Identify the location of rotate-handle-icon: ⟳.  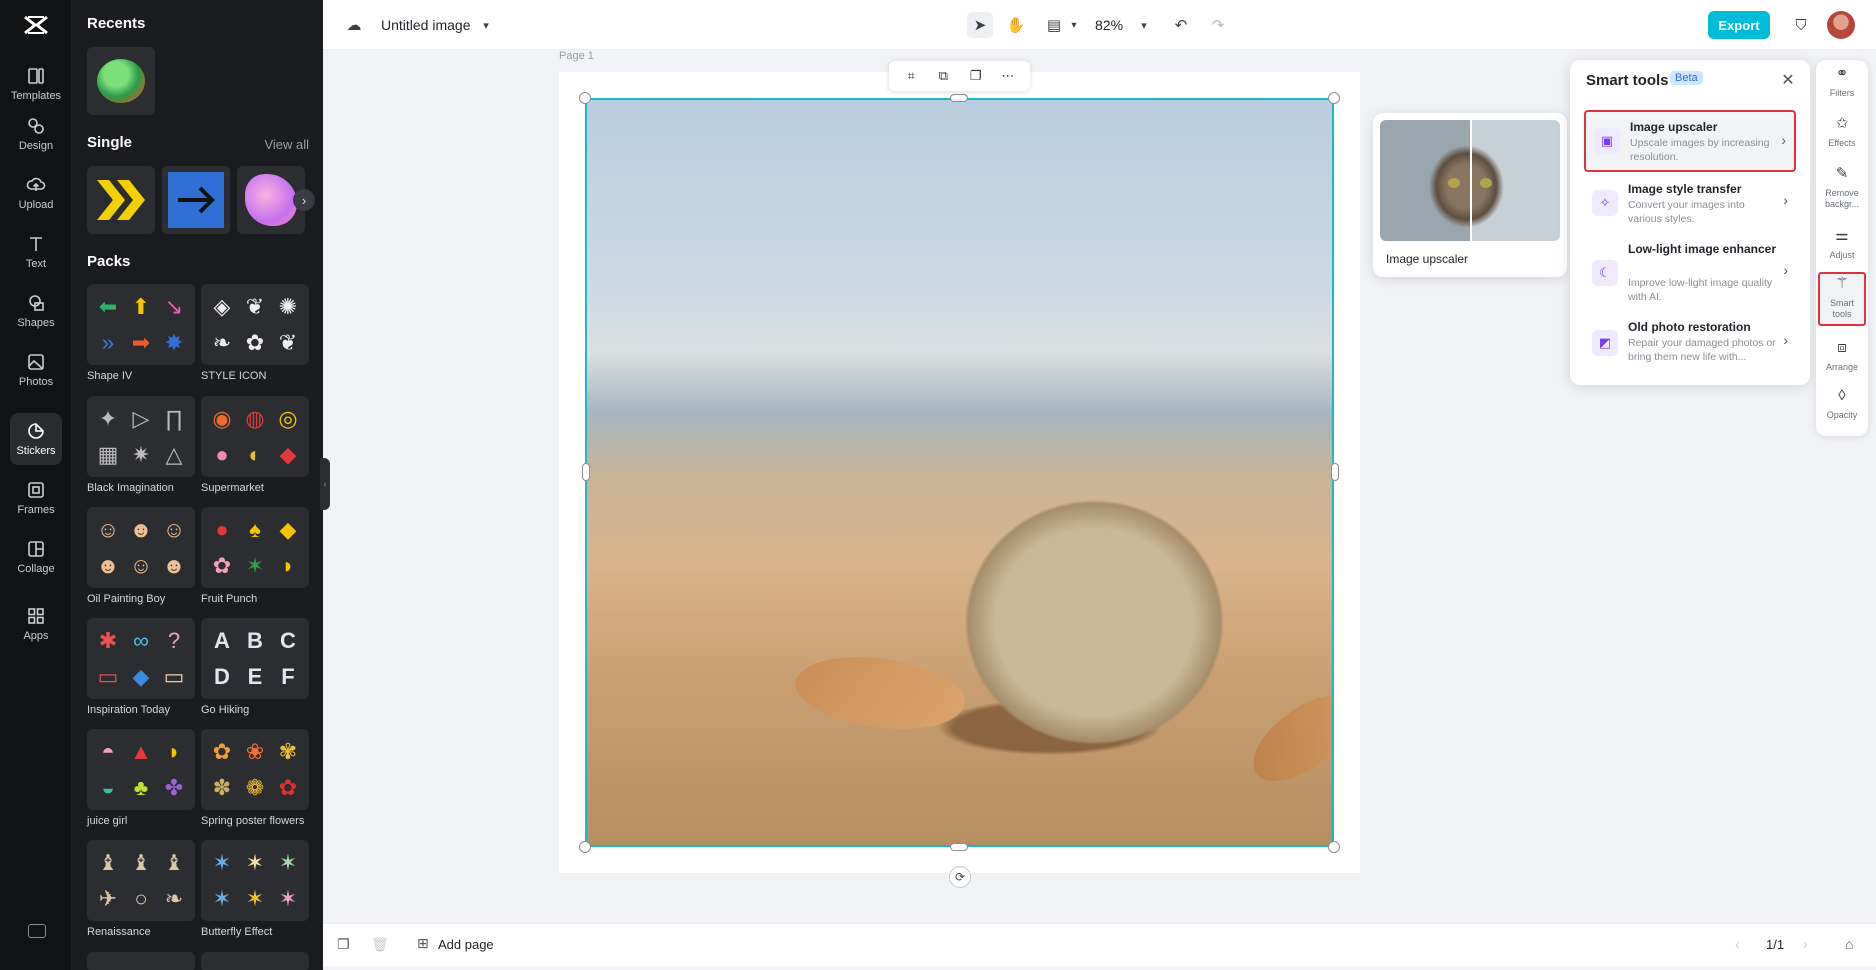
(960, 877).